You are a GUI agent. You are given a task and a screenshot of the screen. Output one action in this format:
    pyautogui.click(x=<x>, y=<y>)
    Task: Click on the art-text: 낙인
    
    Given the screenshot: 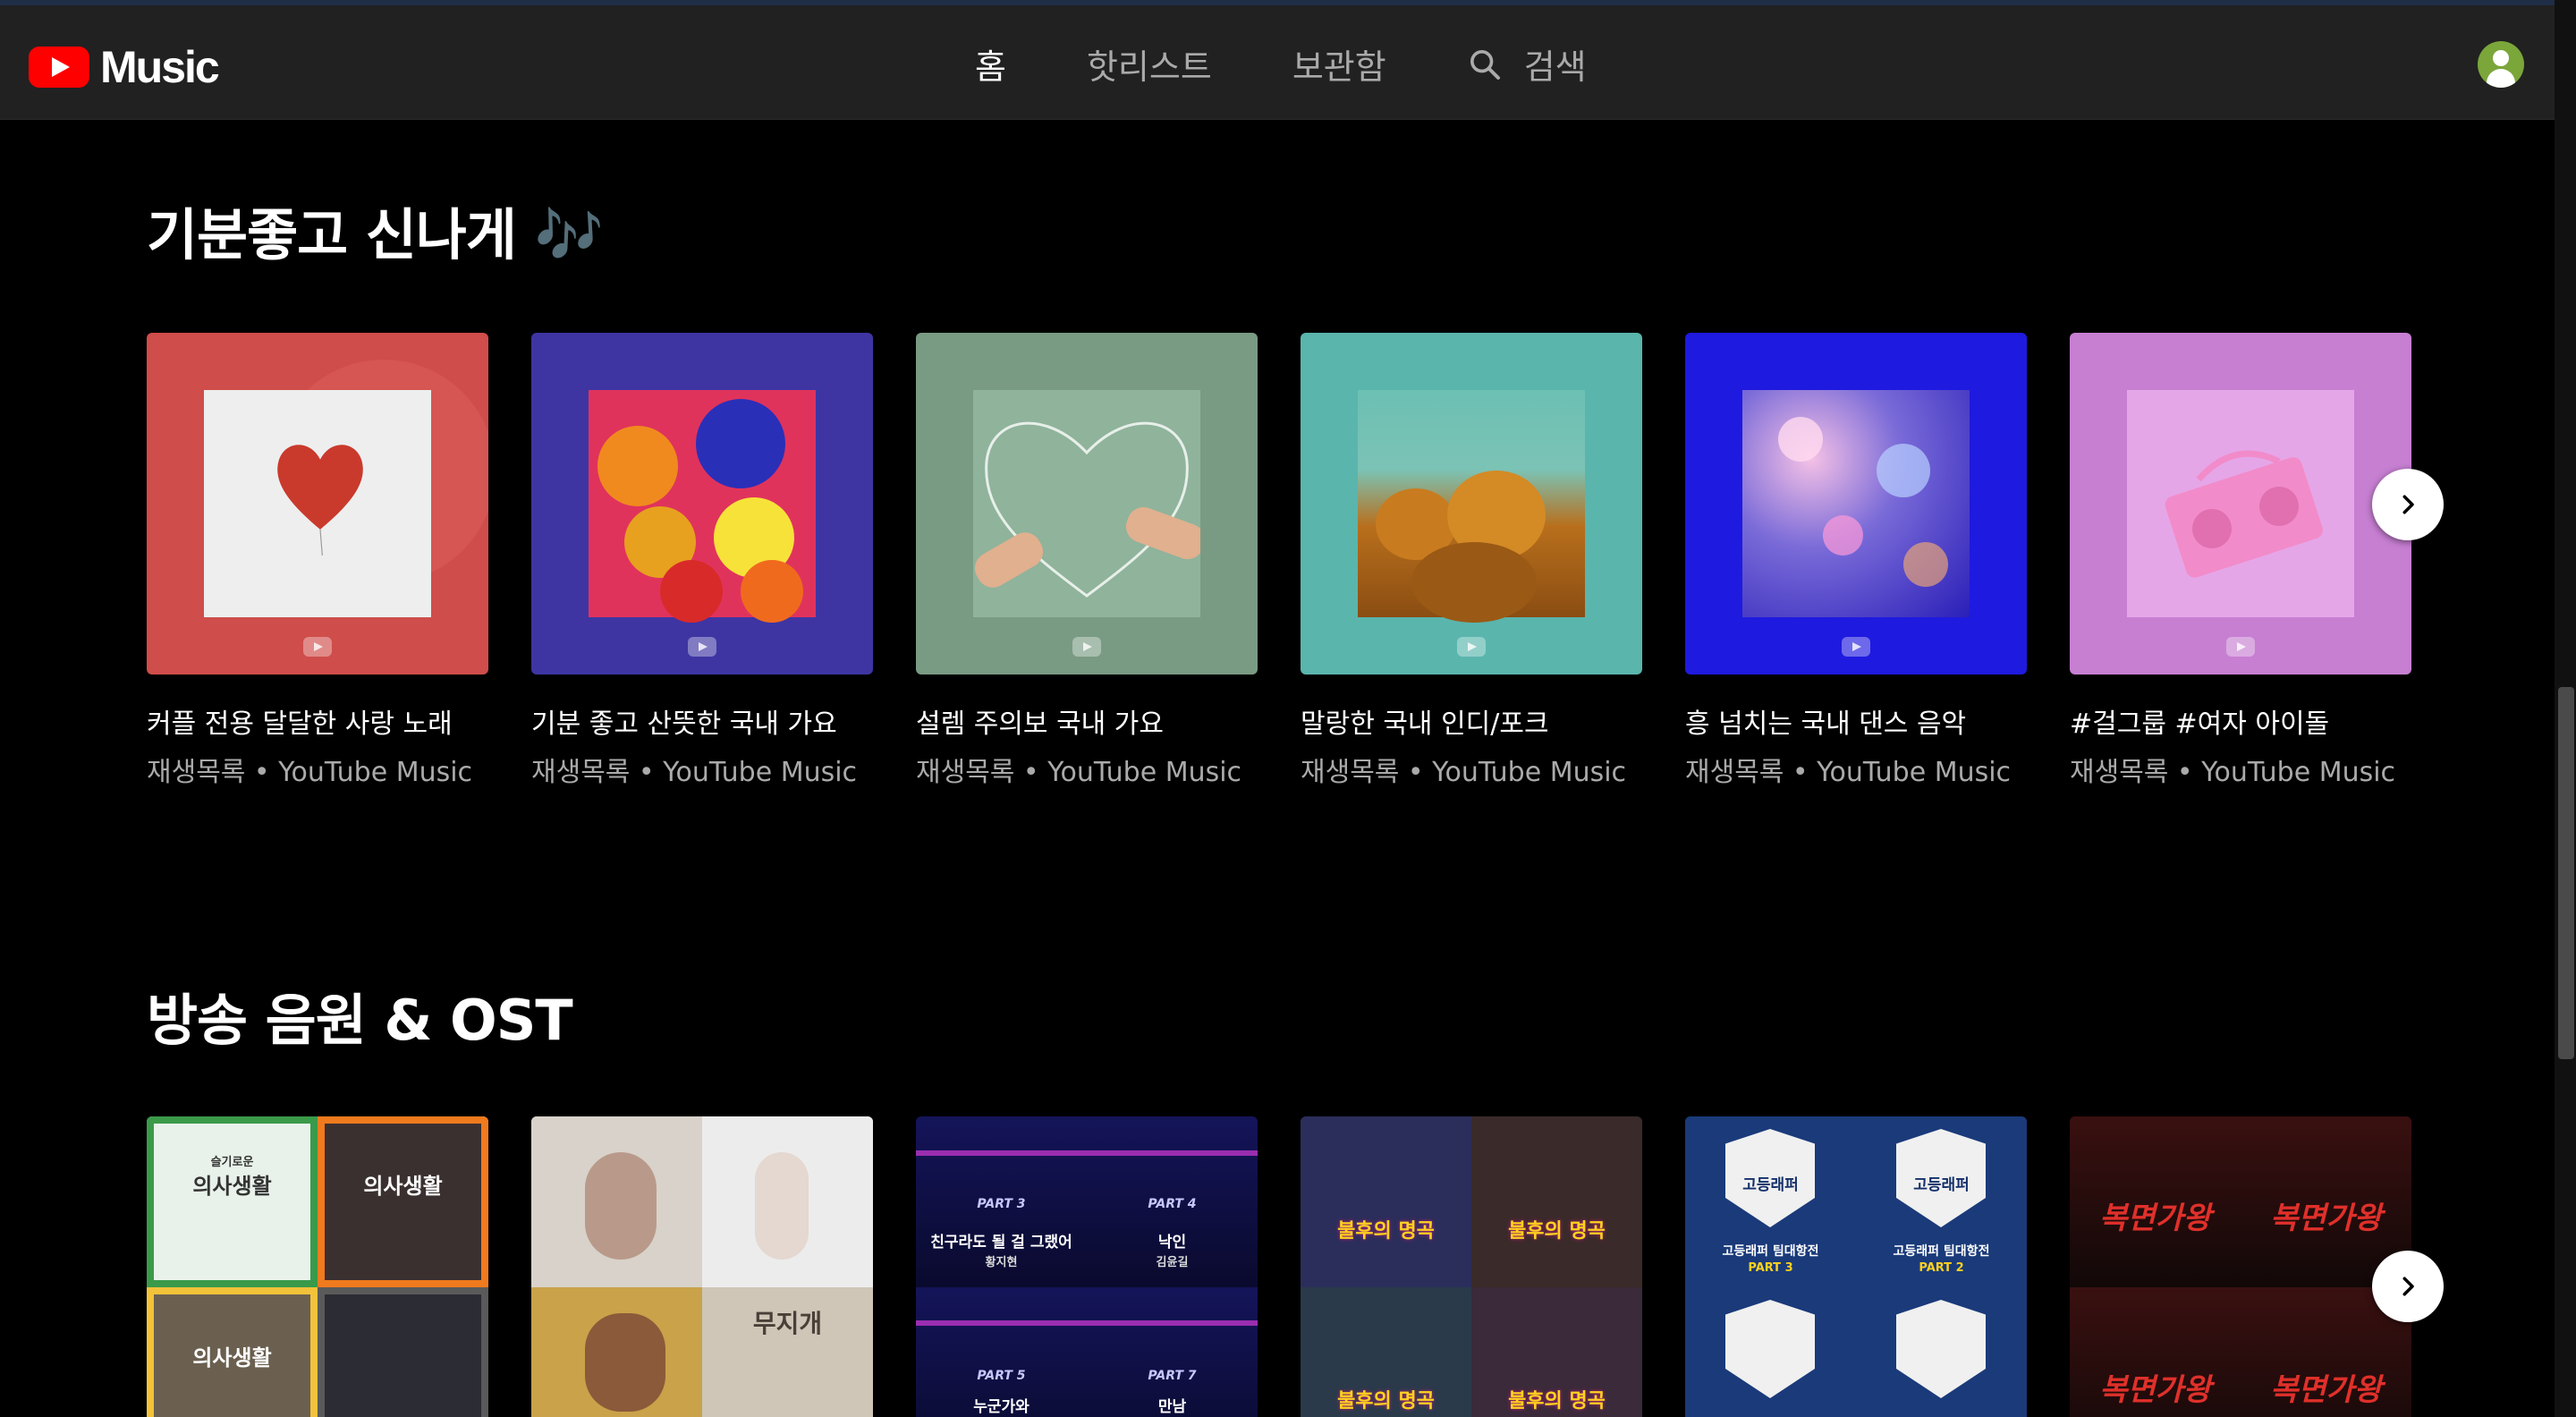 What is the action you would take?
    pyautogui.click(x=1172, y=1243)
    